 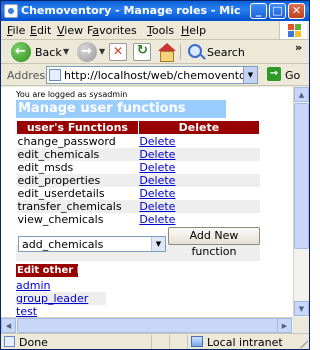 I want to click on function-name: edit_chemicals, so click(x=77, y=154).